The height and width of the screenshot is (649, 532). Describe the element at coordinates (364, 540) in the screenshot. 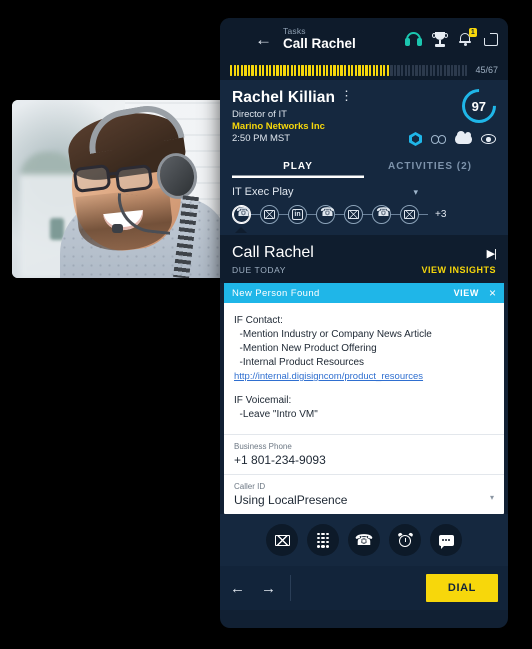

I see `call-icon: ☎` at that location.